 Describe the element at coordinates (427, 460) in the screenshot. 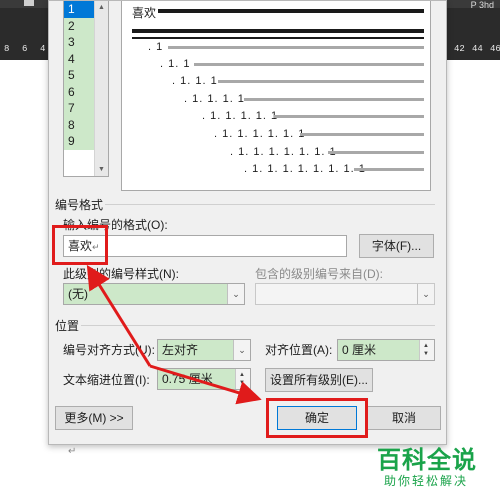

I see `watermark-logo: 百科全说` at that location.